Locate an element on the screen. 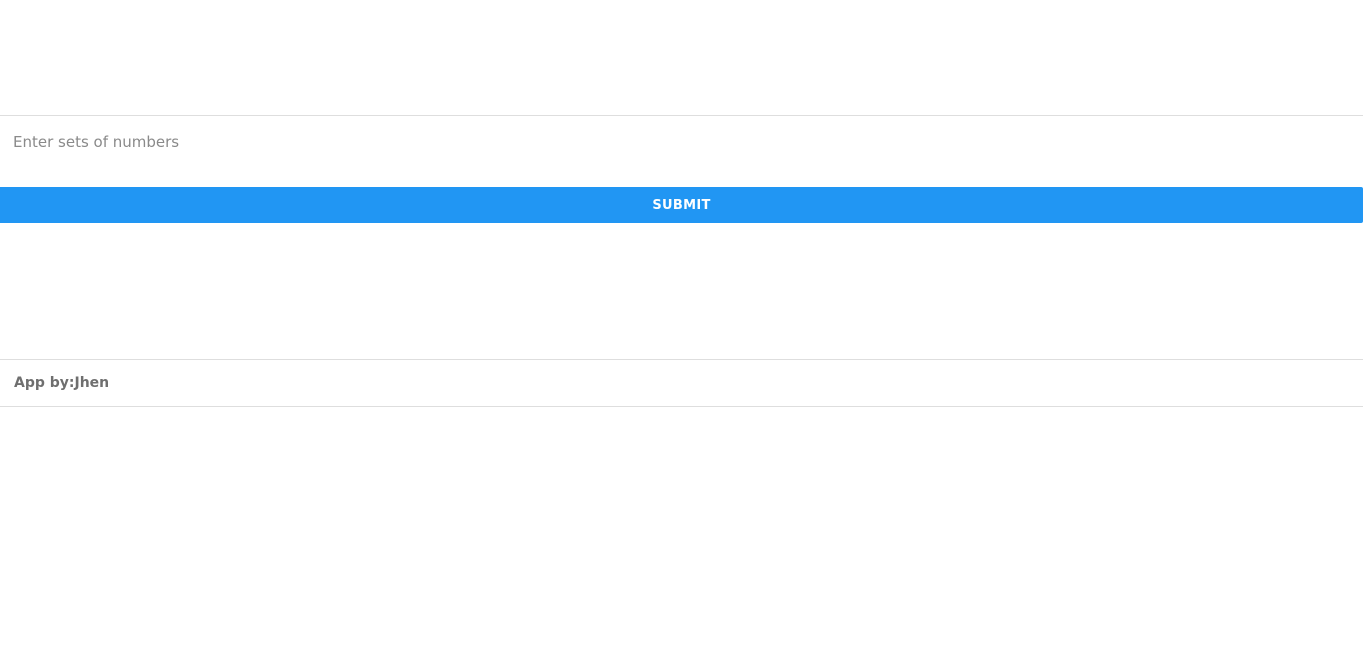 The width and height of the screenshot is (1367, 649). divider-footer-bottom is located at coordinates (681, 406).